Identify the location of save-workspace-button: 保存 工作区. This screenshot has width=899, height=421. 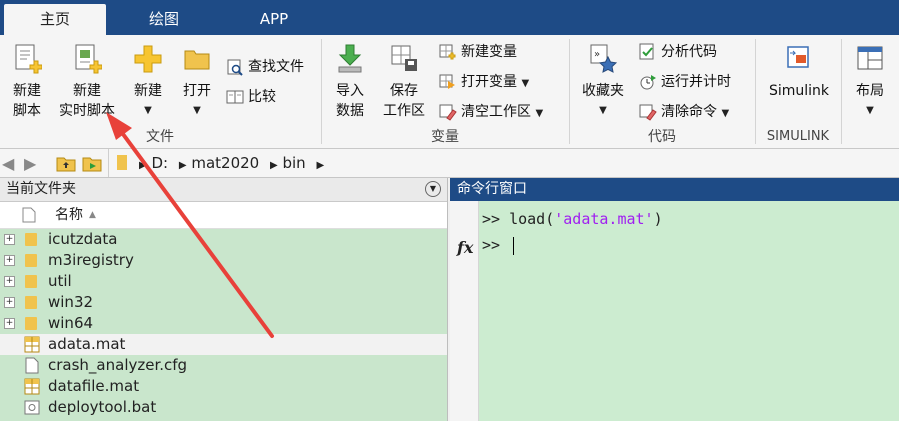
(404, 82).